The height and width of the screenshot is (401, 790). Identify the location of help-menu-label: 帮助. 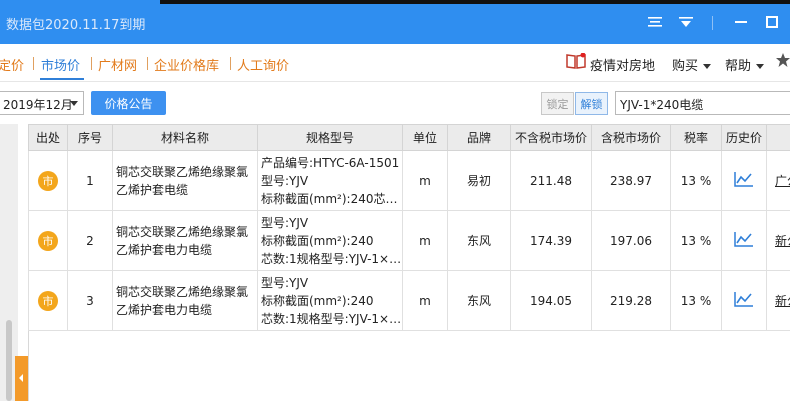
(738, 66).